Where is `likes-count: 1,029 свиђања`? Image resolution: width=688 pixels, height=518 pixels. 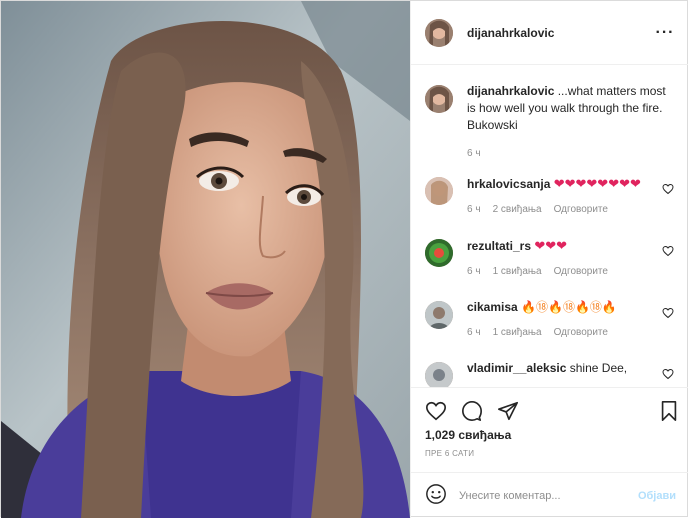
likes-count: 1,029 свиђања is located at coordinates (549, 435).